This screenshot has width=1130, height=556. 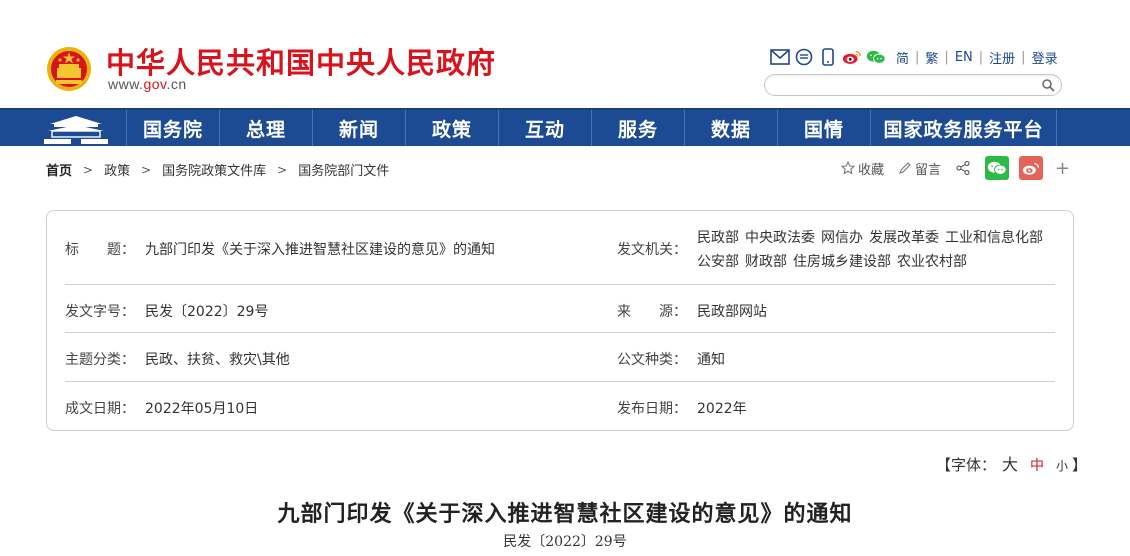 What do you see at coordinates (100, 409) in the screenshot?
I see `info-label: 成文日期：` at bounding box center [100, 409].